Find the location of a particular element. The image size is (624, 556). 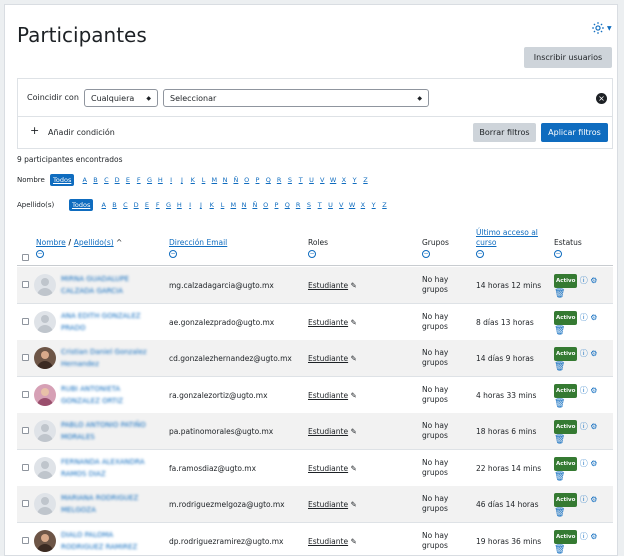

initial-nombre-letter-o: O is located at coordinates (246, 180).